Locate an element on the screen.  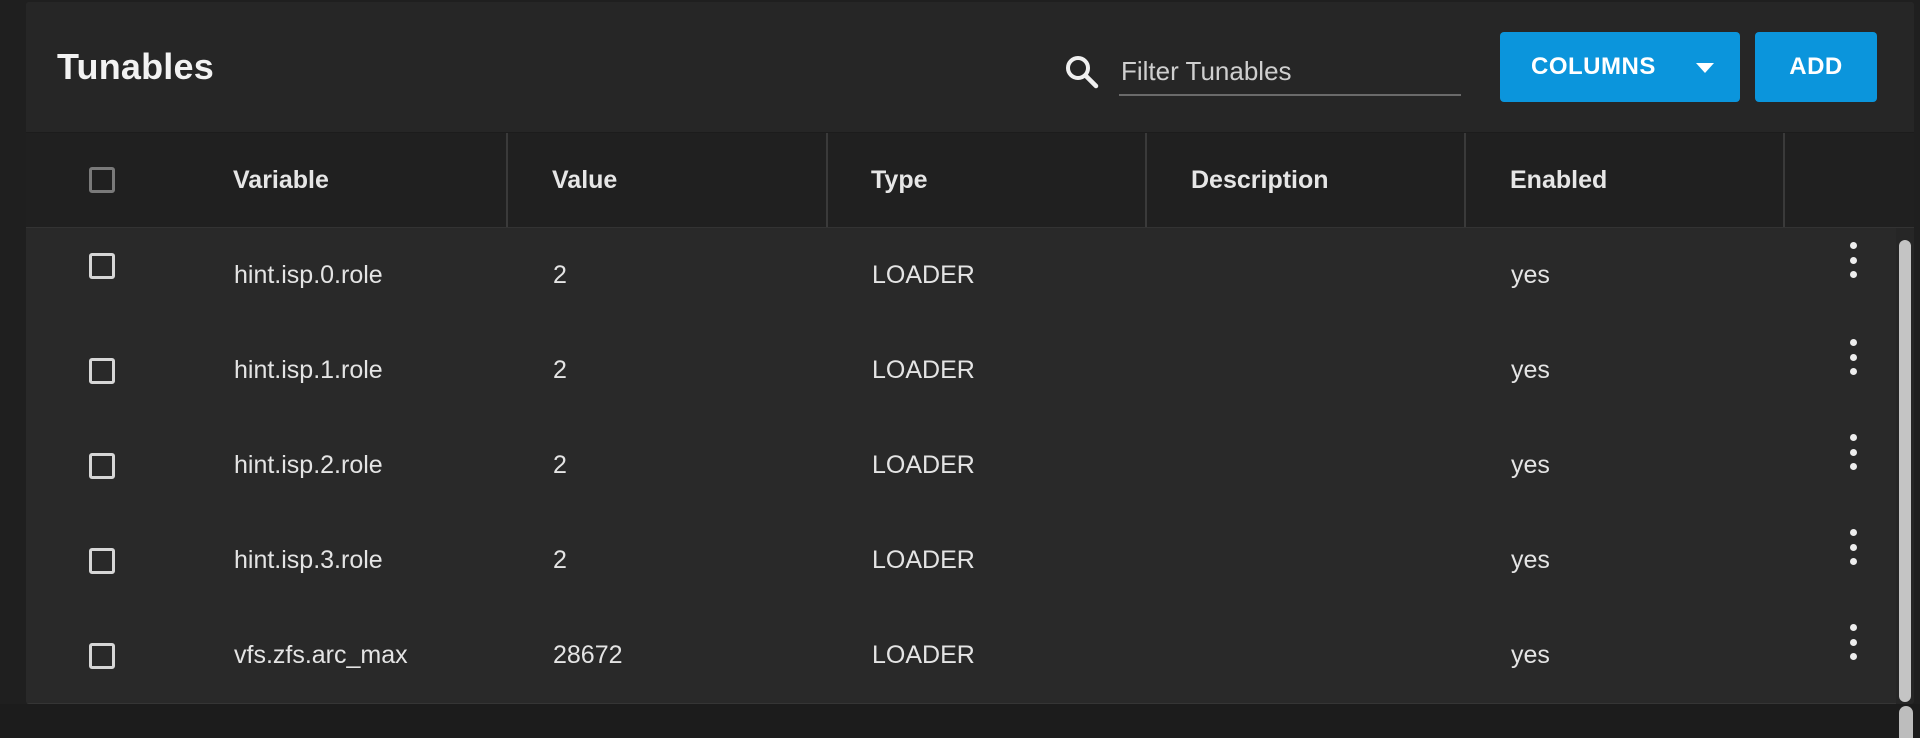
table-row: vfs.zfs.arc_max 28672 LOADER yes is located at coordinates (961, 656).